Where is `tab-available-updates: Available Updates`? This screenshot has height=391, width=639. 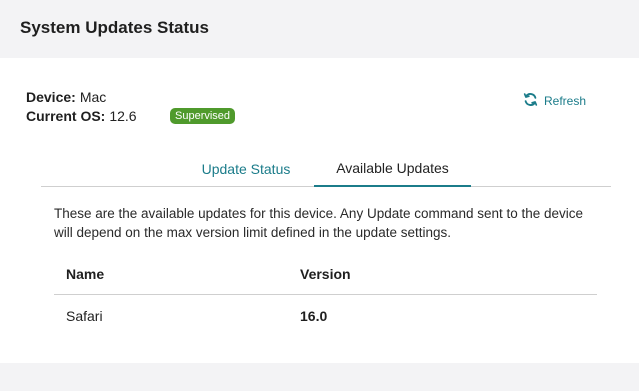
tab-available-updates: Available Updates is located at coordinates (392, 168).